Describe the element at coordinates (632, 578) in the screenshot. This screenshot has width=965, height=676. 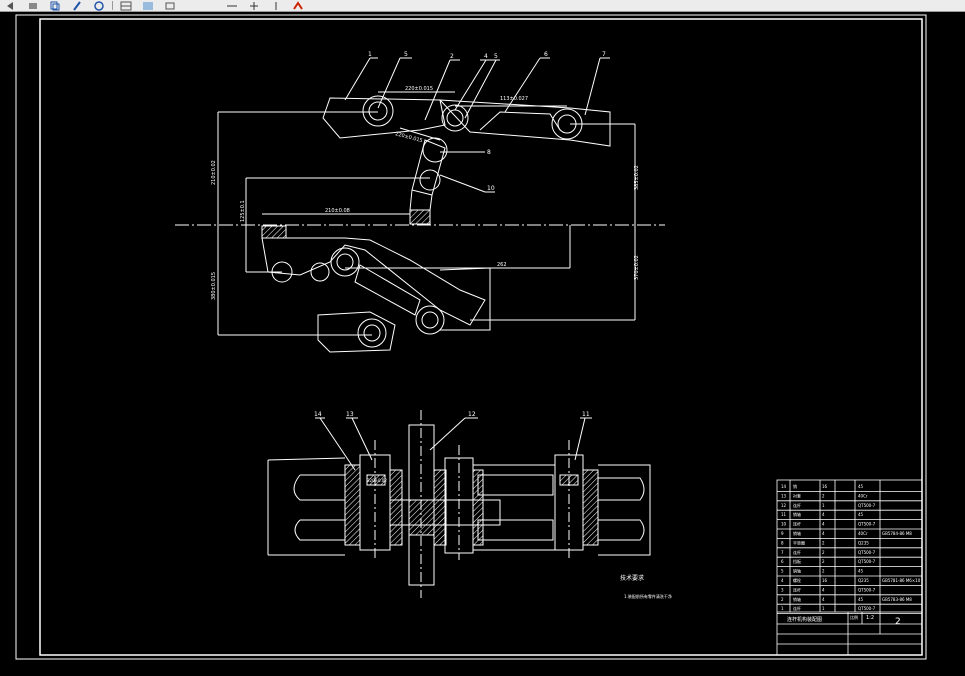
I see `notes-title: 技术要求` at that location.